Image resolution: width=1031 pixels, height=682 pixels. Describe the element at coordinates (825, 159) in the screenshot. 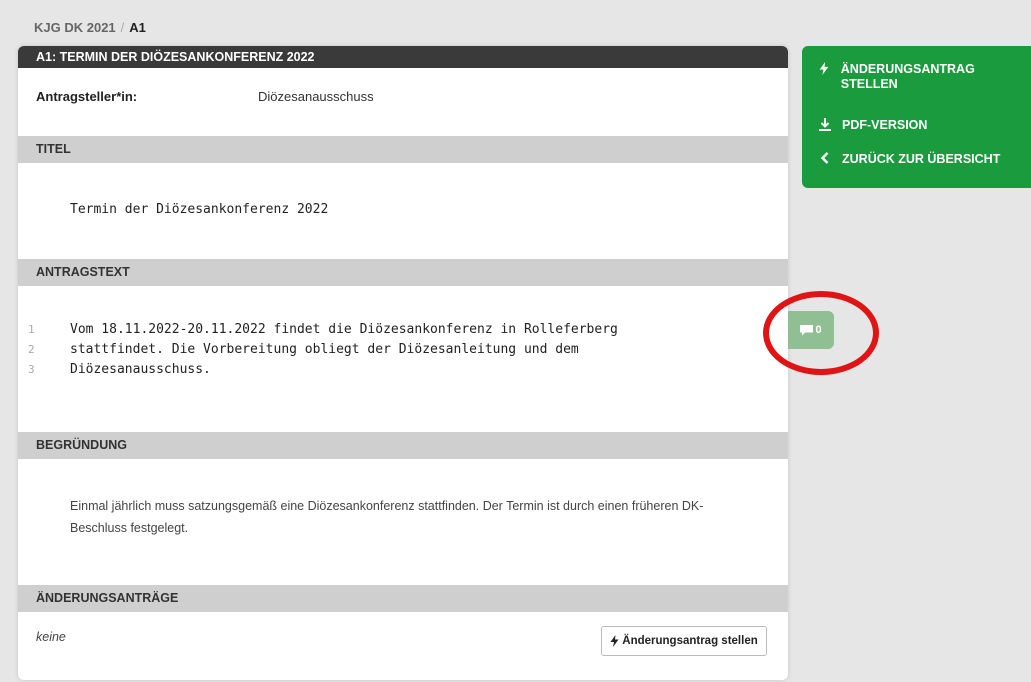

I see `chevron-left-icon` at that location.